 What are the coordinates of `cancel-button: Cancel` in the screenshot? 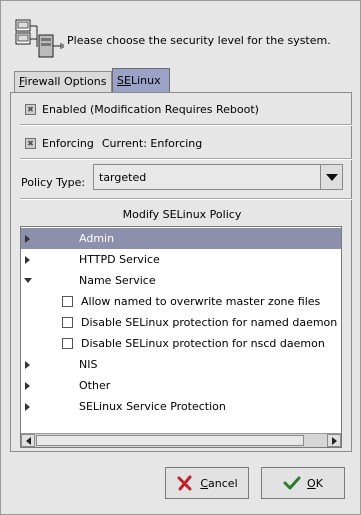 It's located at (207, 483).